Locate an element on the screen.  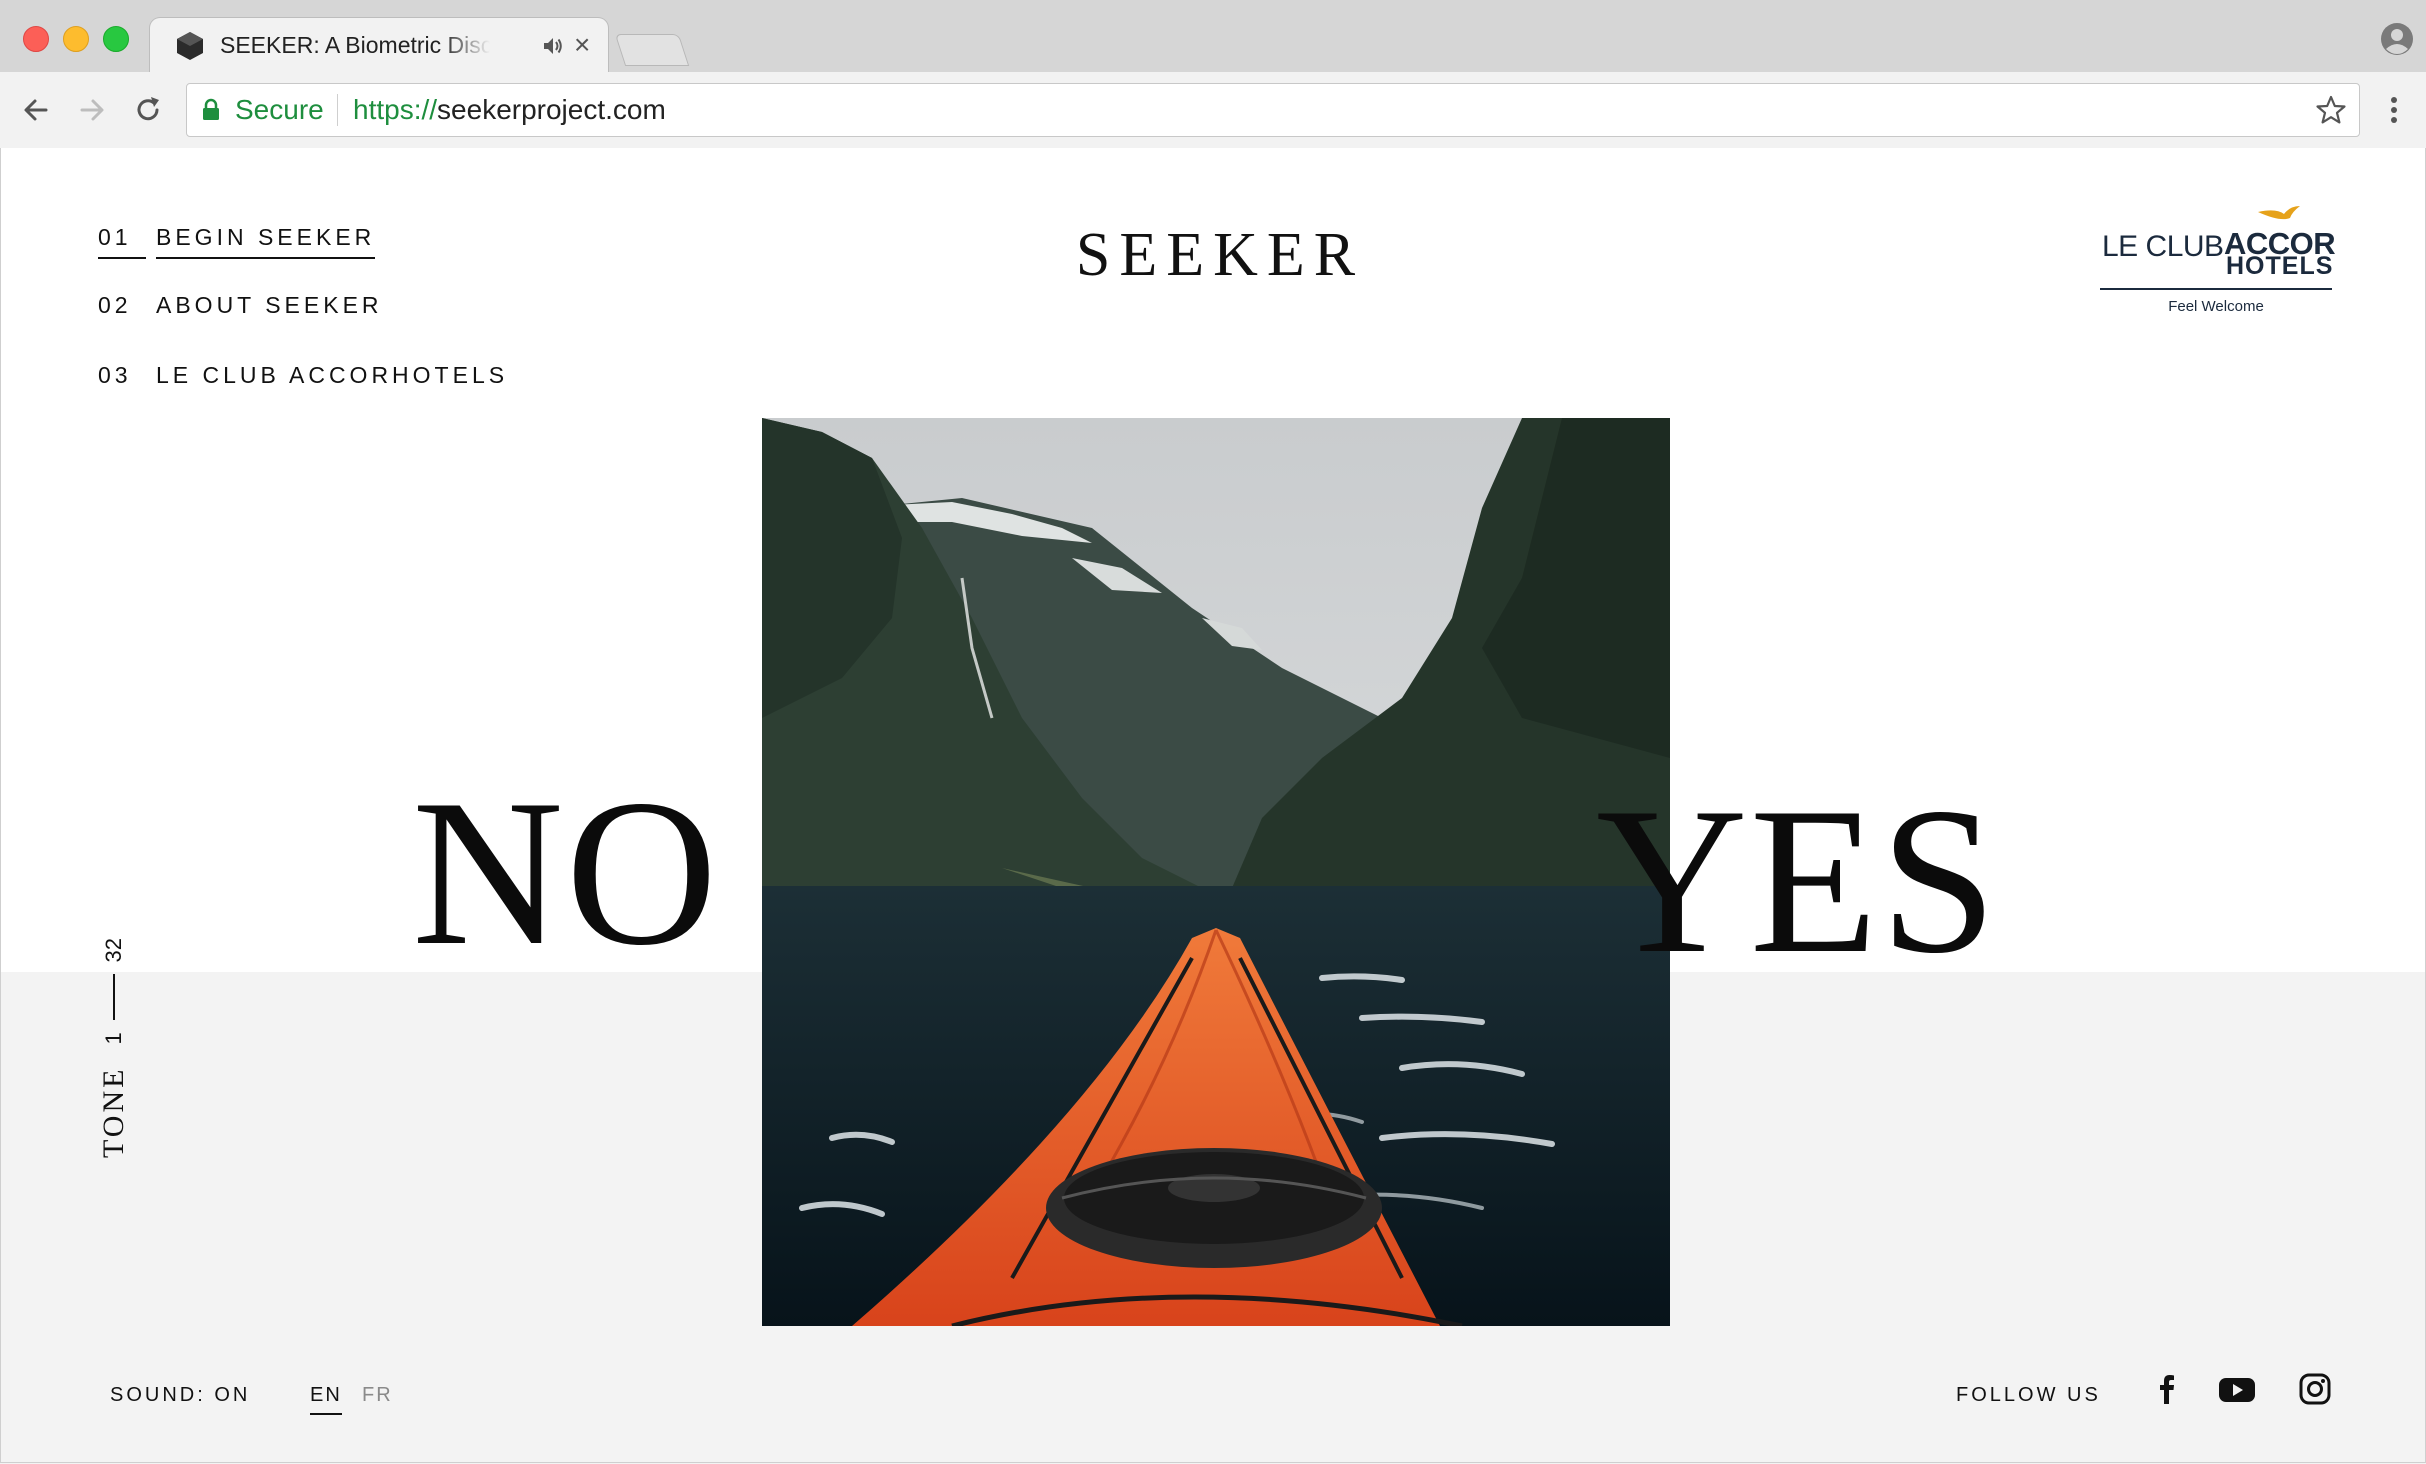
seeker-favicon-icon is located at coordinates (190, 46).